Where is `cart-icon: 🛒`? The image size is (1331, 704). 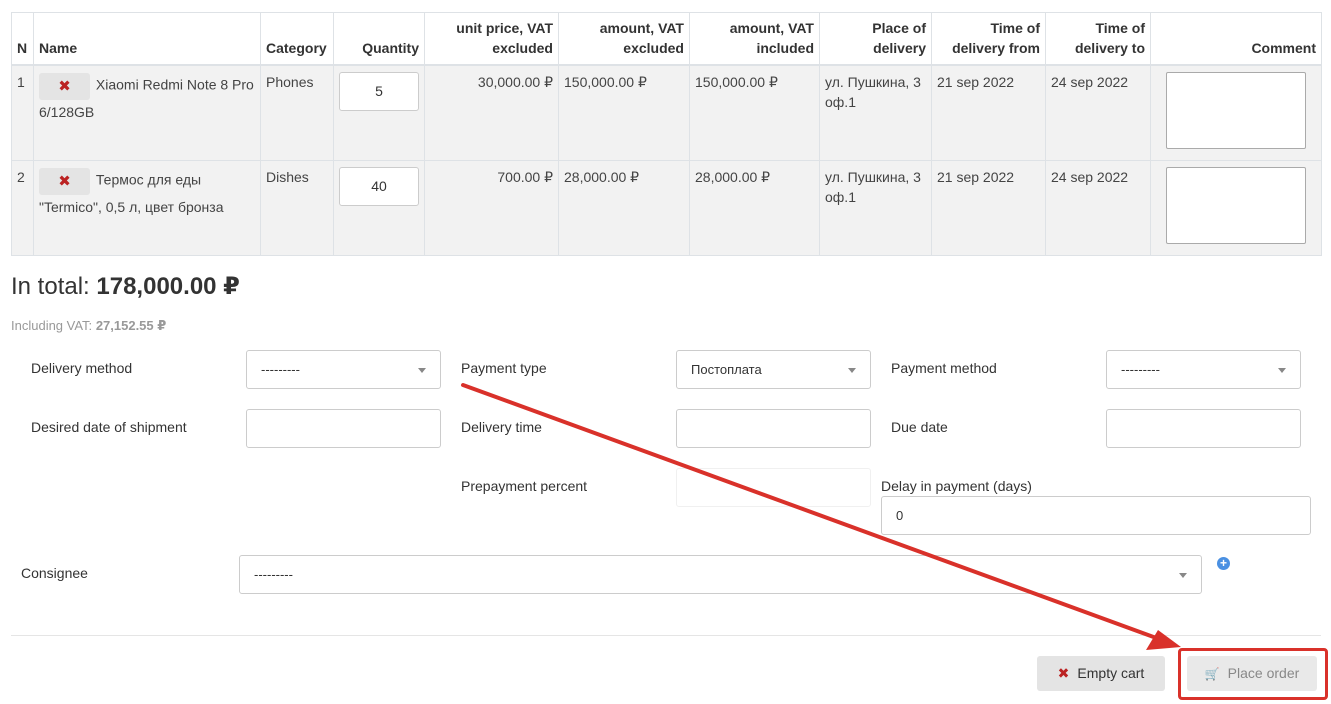
cart-icon: 🛒 is located at coordinates (1212, 674).